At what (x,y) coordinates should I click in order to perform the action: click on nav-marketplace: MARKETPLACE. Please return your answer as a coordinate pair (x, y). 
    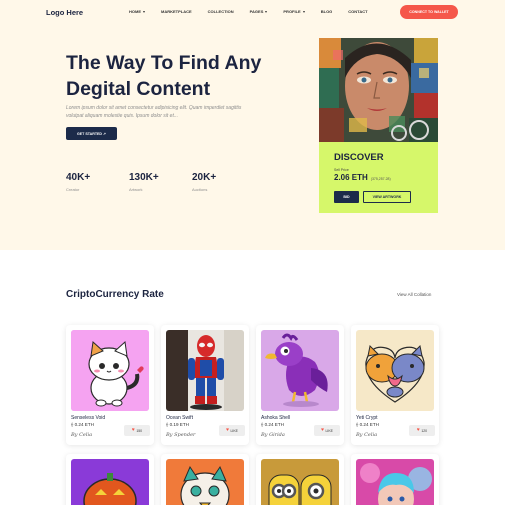
    Looking at the image, I should click on (176, 11).